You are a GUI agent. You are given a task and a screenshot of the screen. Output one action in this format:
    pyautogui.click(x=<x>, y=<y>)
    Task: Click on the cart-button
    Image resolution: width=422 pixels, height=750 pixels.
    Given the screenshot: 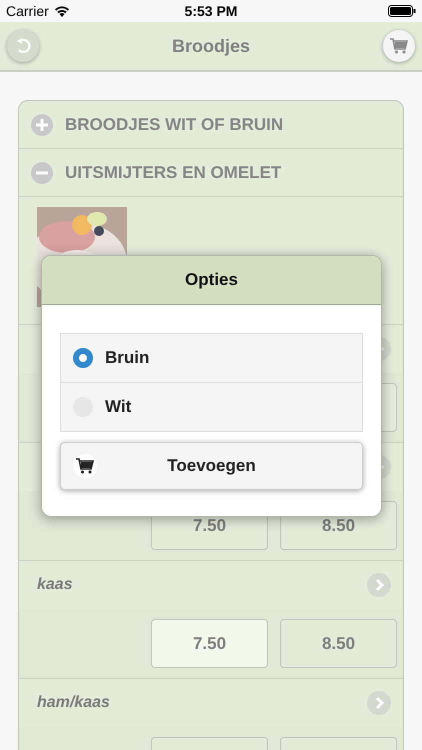 What is the action you would take?
    pyautogui.click(x=398, y=46)
    